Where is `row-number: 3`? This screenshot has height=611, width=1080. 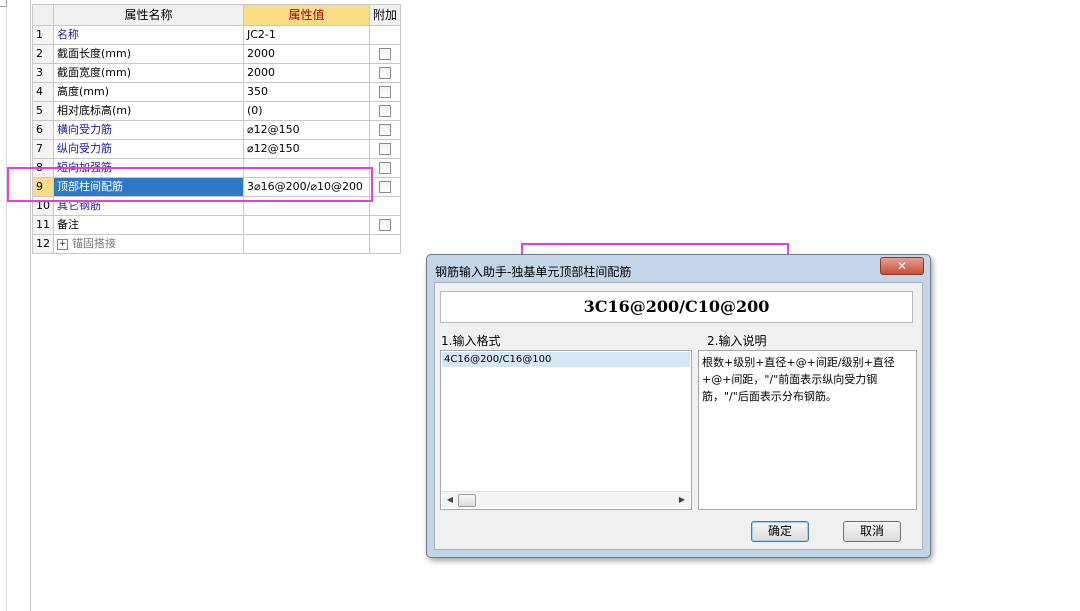 row-number: 3 is located at coordinates (43, 73).